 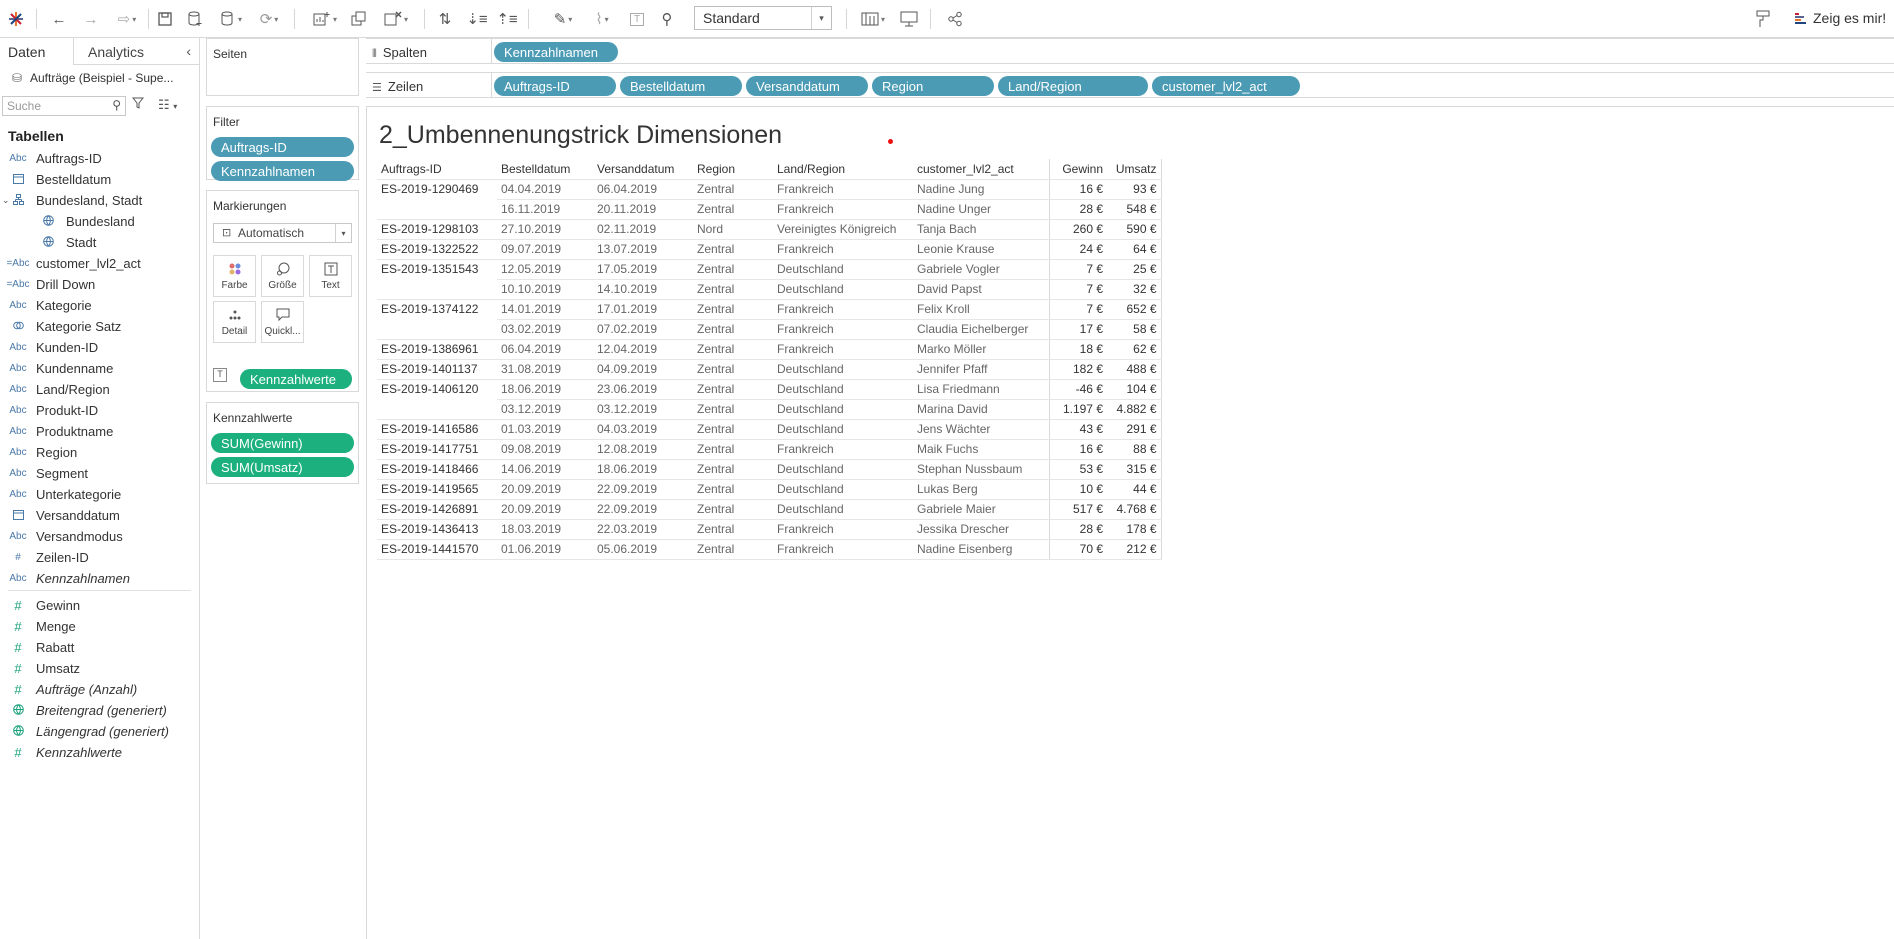 I want to click on show-labels-icon: T, so click(x=637, y=19).